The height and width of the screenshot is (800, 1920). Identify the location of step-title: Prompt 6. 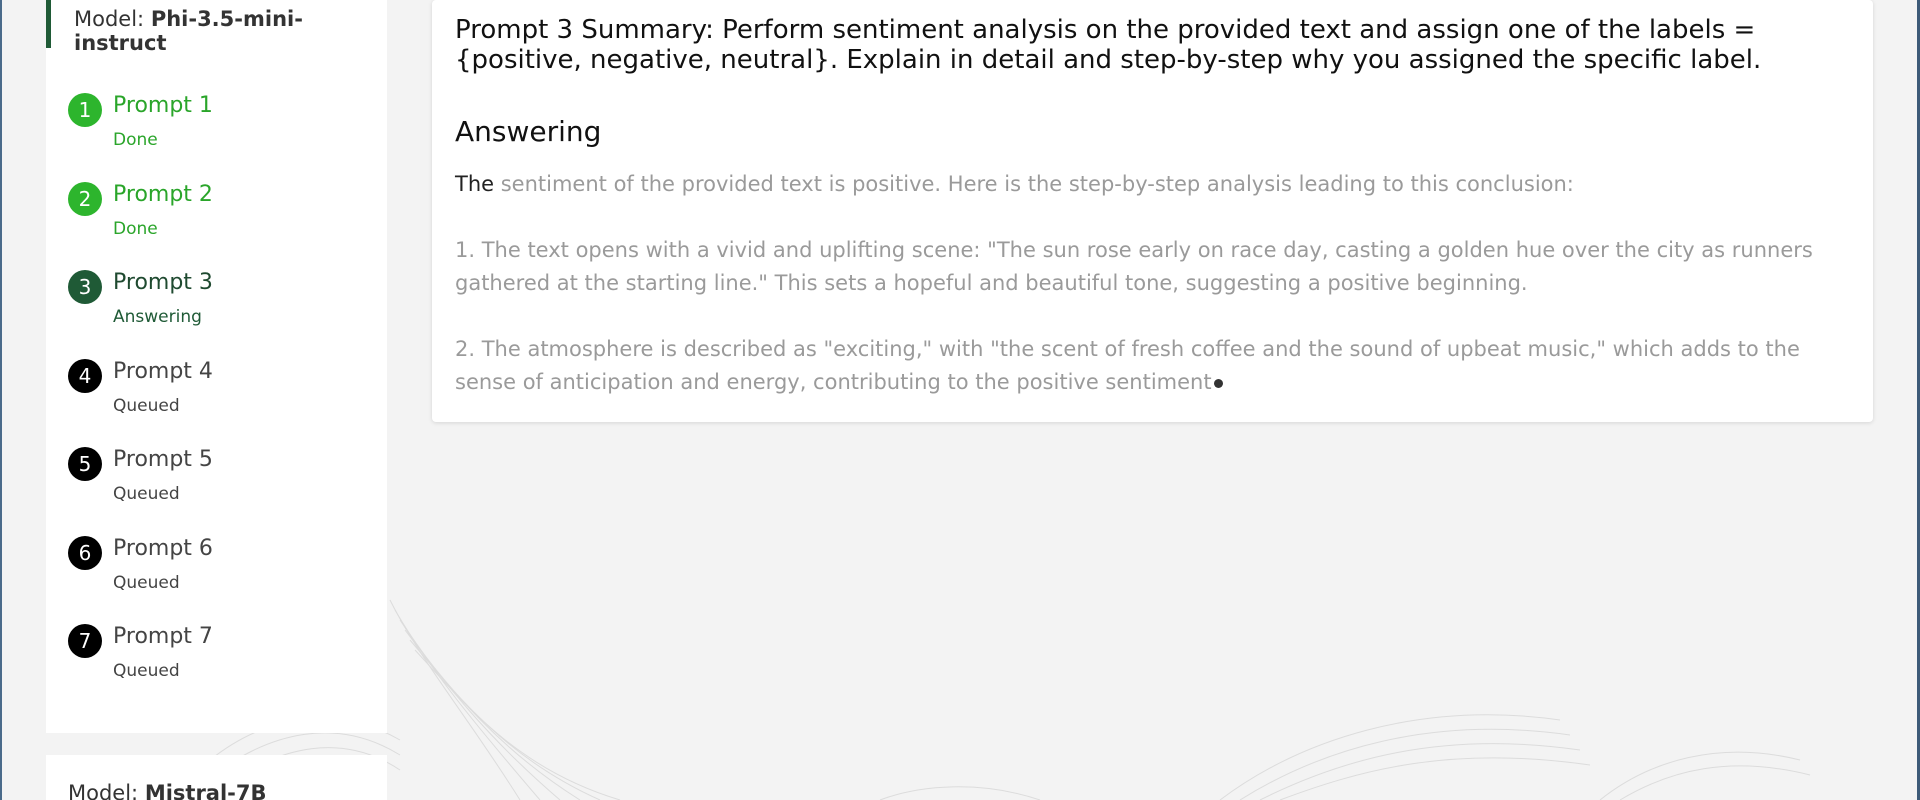
(163, 548).